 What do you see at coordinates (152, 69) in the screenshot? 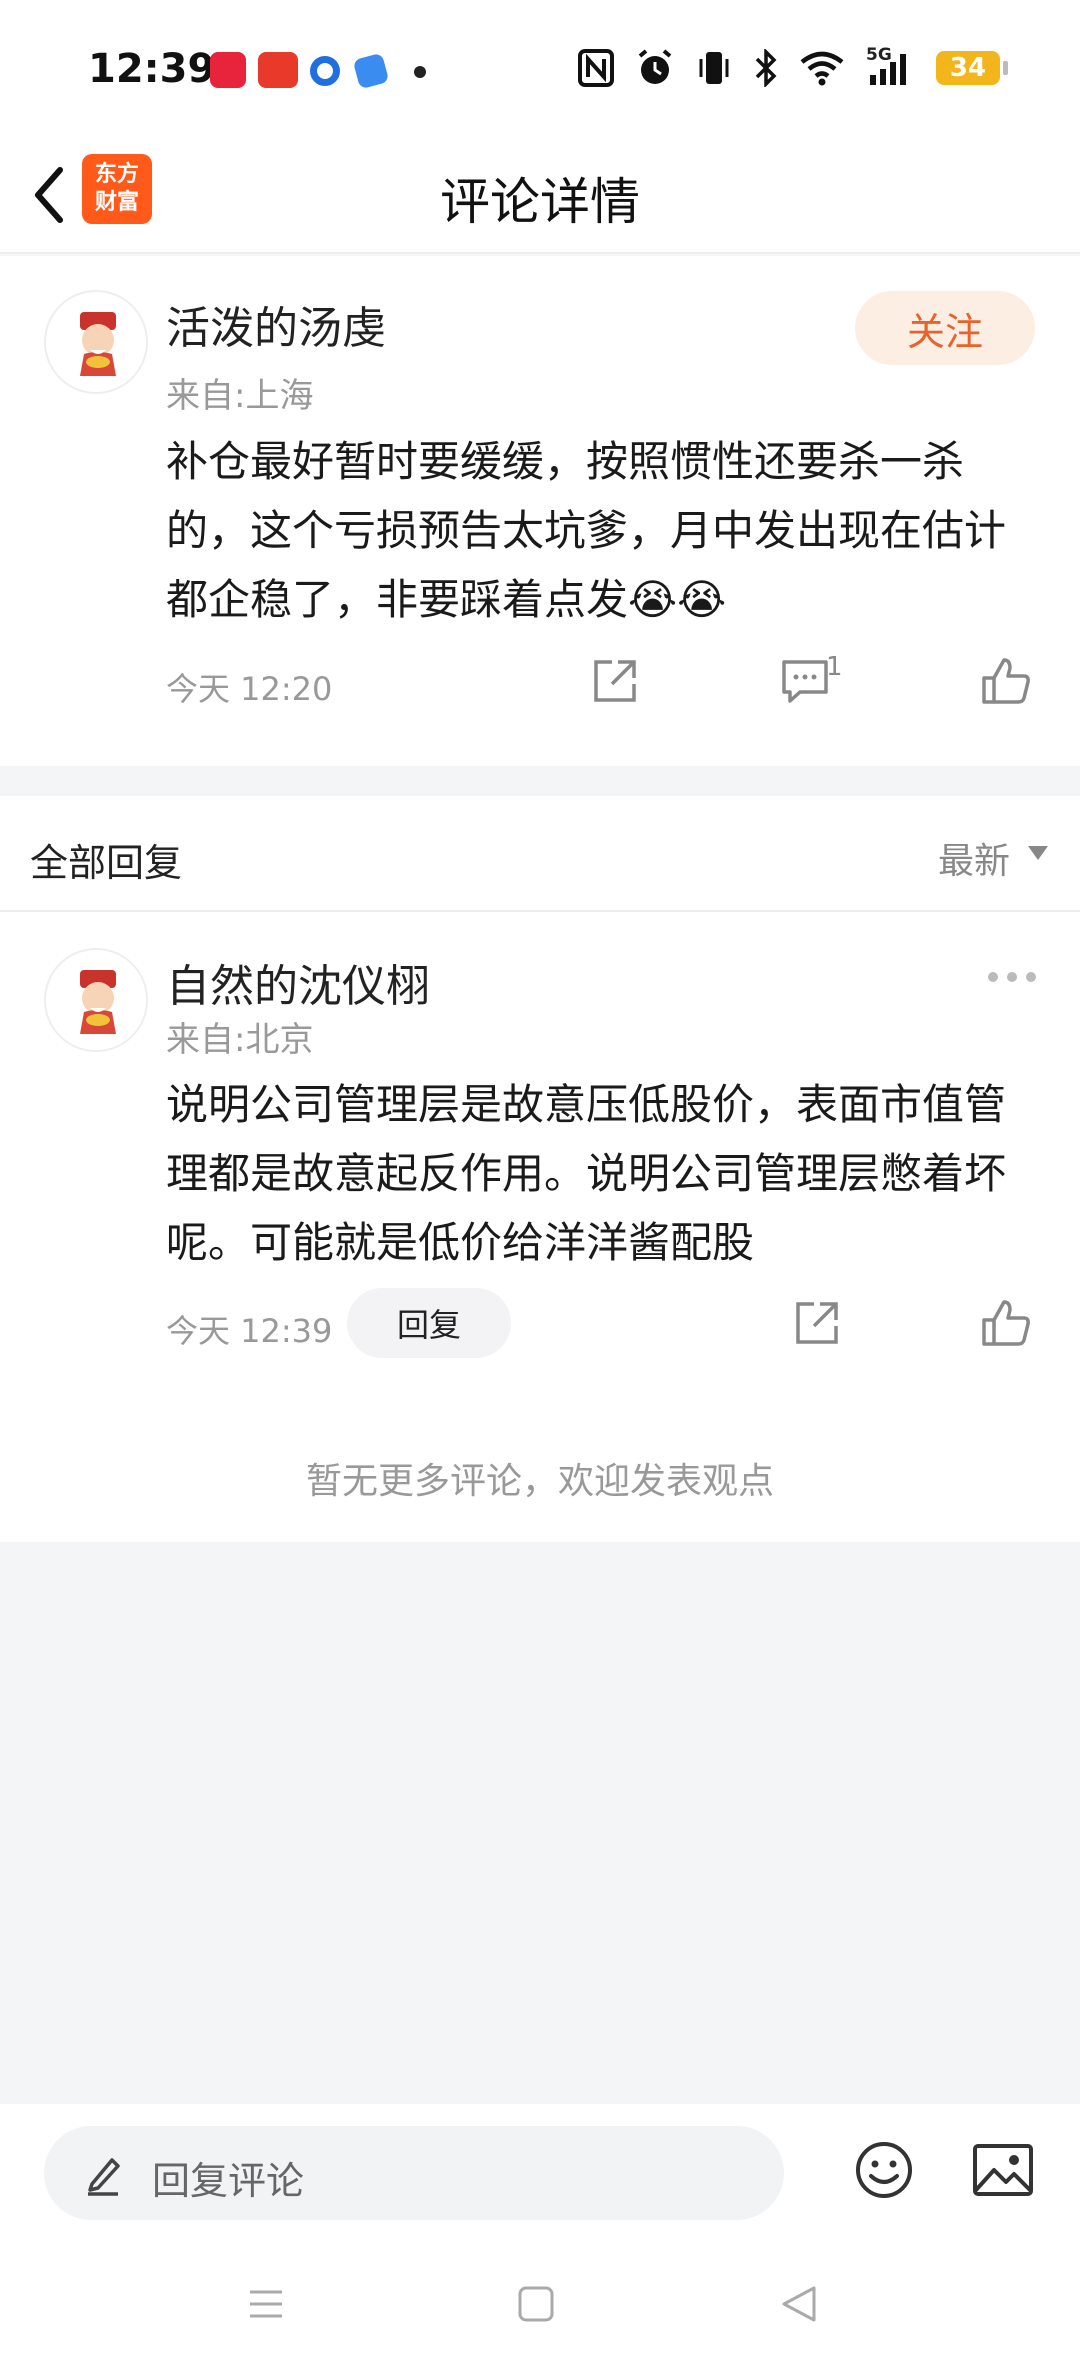
I see `status-time: 12:39` at bounding box center [152, 69].